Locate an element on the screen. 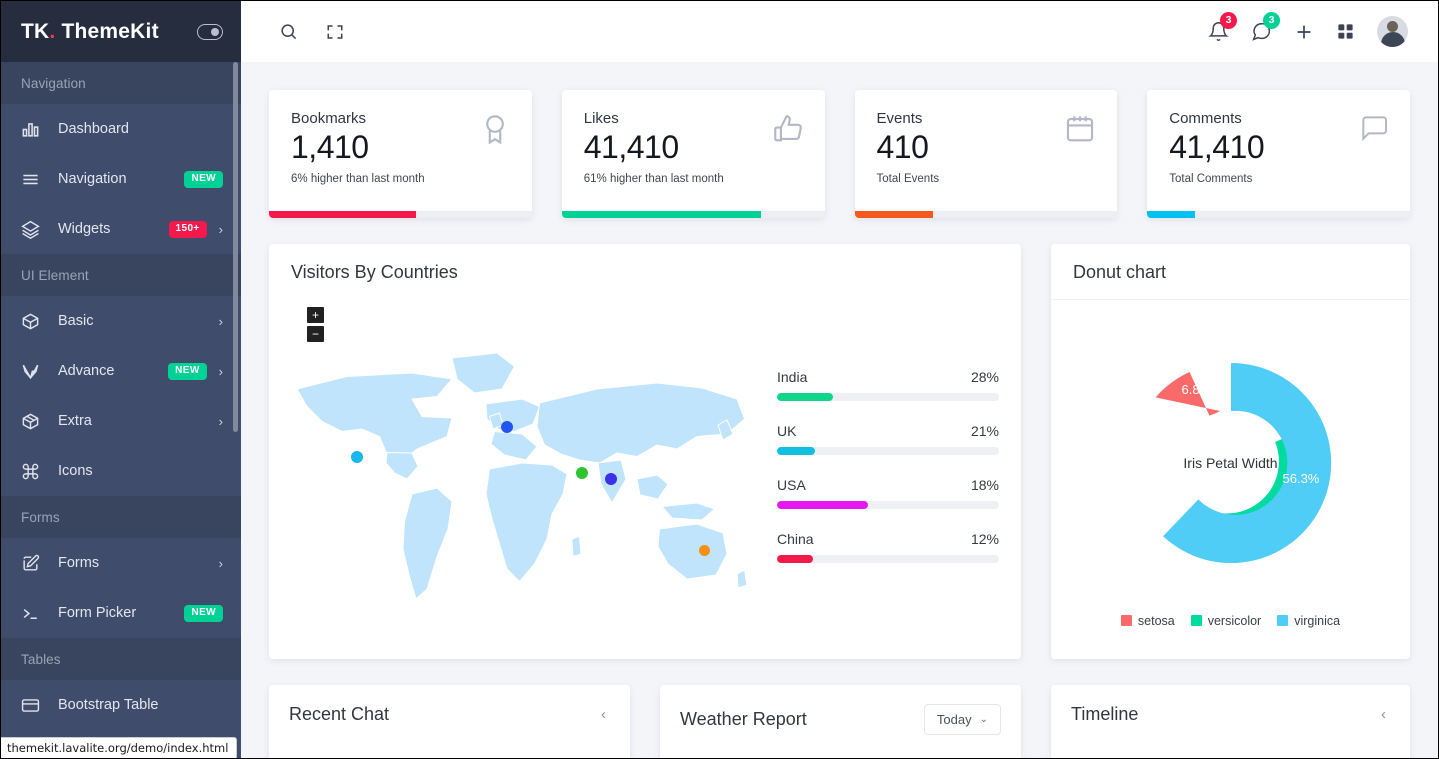 This screenshot has height=759, width=1439. avatar-body is located at coordinates (1393, 39).